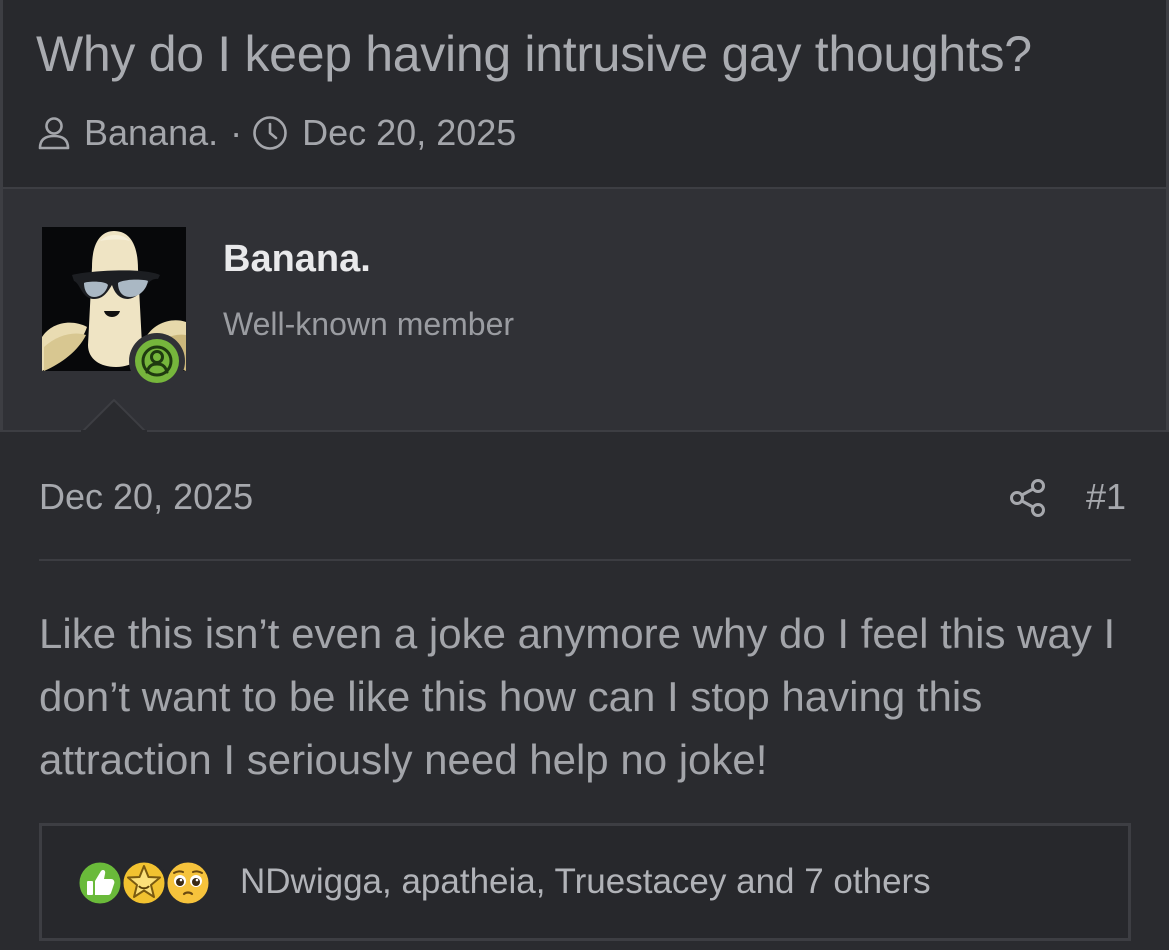 The height and width of the screenshot is (950, 1169). I want to click on reaction-icons, so click(151, 882).